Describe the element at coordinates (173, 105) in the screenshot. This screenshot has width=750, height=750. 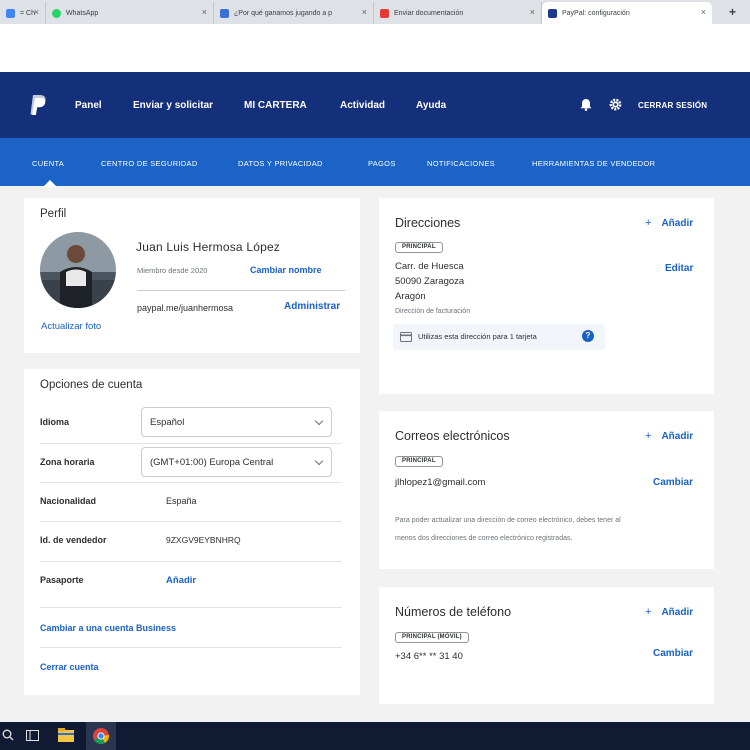
I see `nav-send-request: Enviar y solicitar` at that location.